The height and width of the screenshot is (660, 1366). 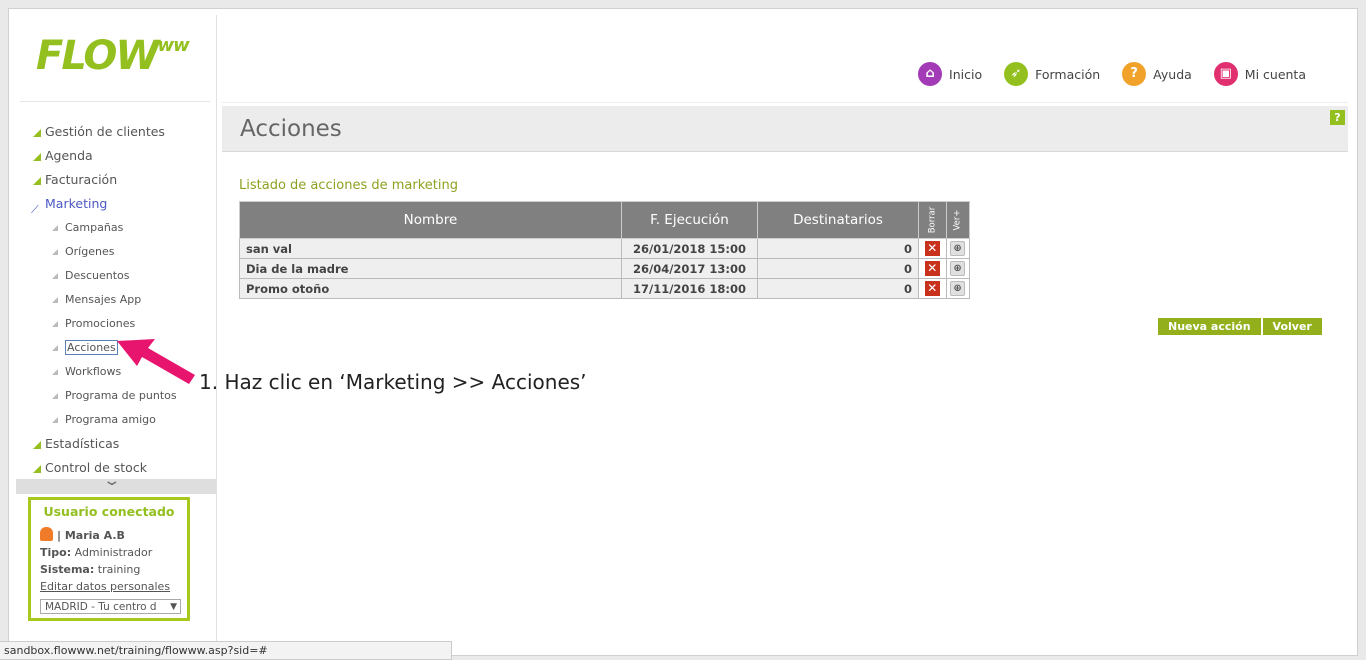 I want to click on new-action-button: Nueva acción, so click(x=1209, y=326).